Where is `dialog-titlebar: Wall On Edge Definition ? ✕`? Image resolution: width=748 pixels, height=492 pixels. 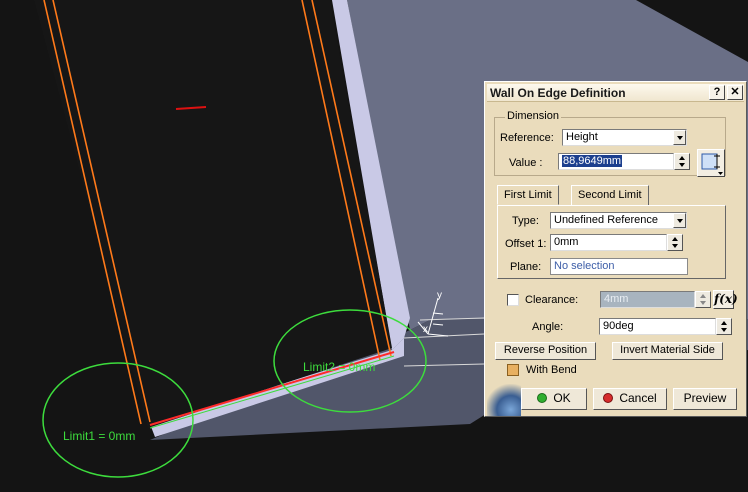
dialog-titlebar: Wall On Edge Definition ? ✕ is located at coordinates (615, 93).